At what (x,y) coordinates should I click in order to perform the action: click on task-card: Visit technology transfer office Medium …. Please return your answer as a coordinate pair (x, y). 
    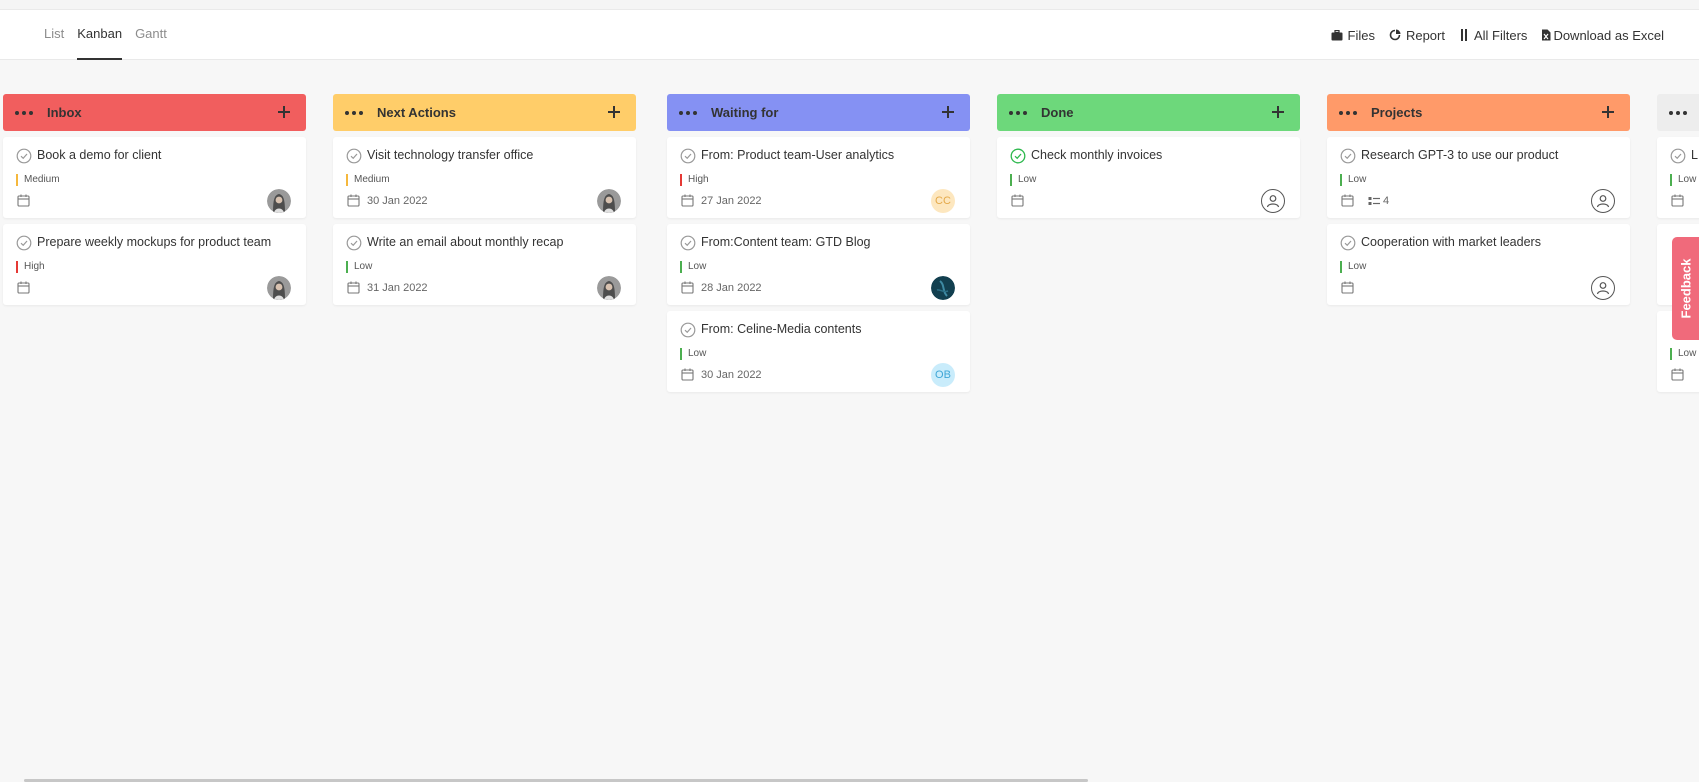
    Looking at the image, I should click on (484, 177).